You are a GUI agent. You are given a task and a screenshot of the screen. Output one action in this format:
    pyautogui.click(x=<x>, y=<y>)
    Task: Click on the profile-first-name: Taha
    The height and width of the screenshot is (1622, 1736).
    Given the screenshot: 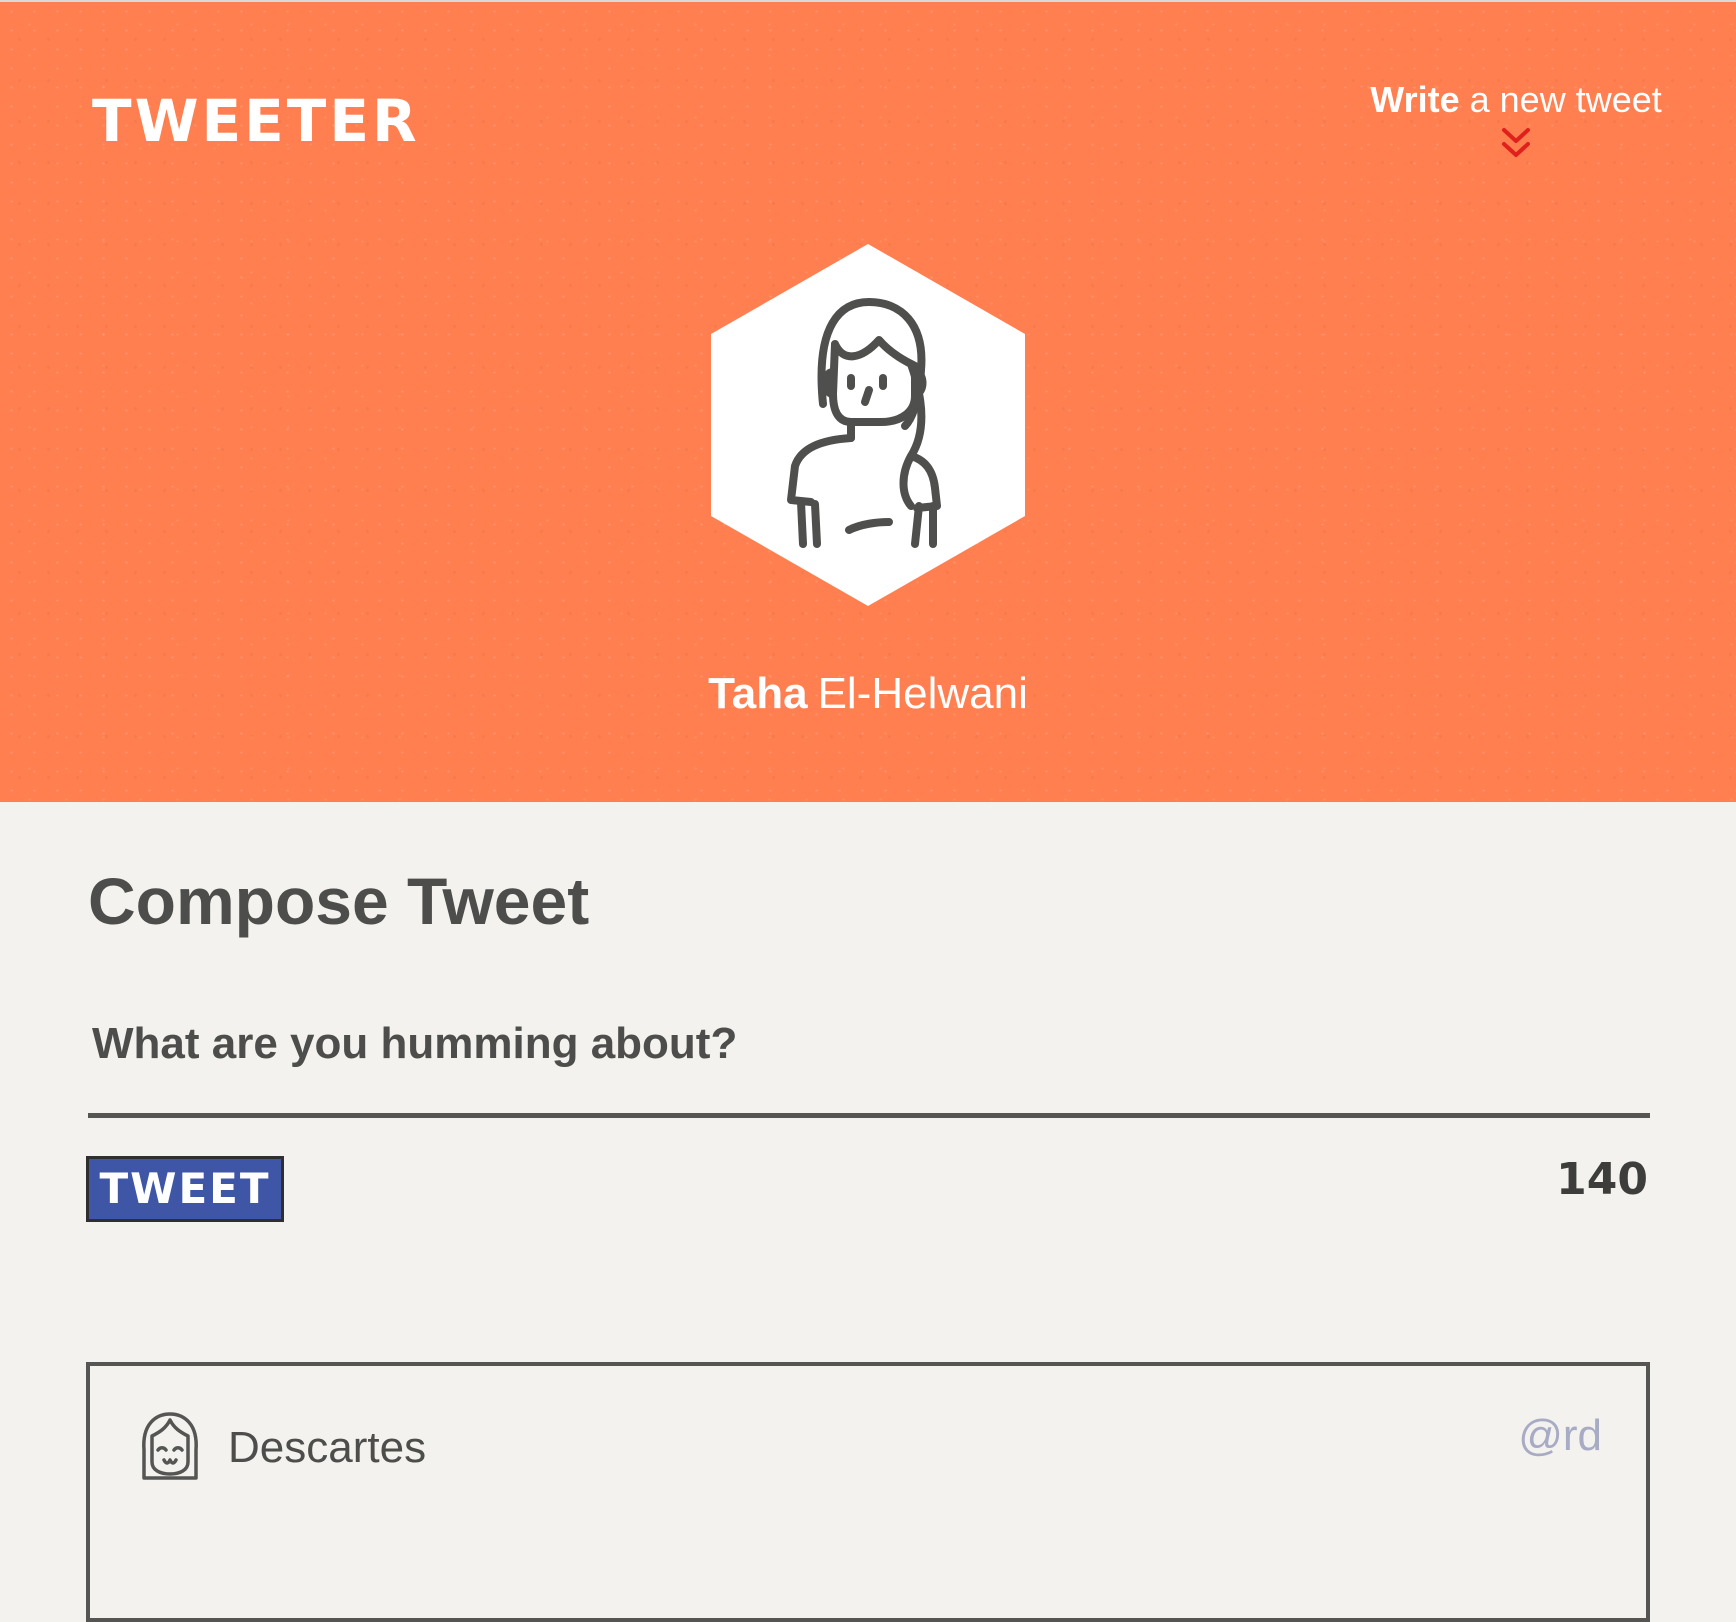 What is the action you would take?
    pyautogui.click(x=758, y=693)
    